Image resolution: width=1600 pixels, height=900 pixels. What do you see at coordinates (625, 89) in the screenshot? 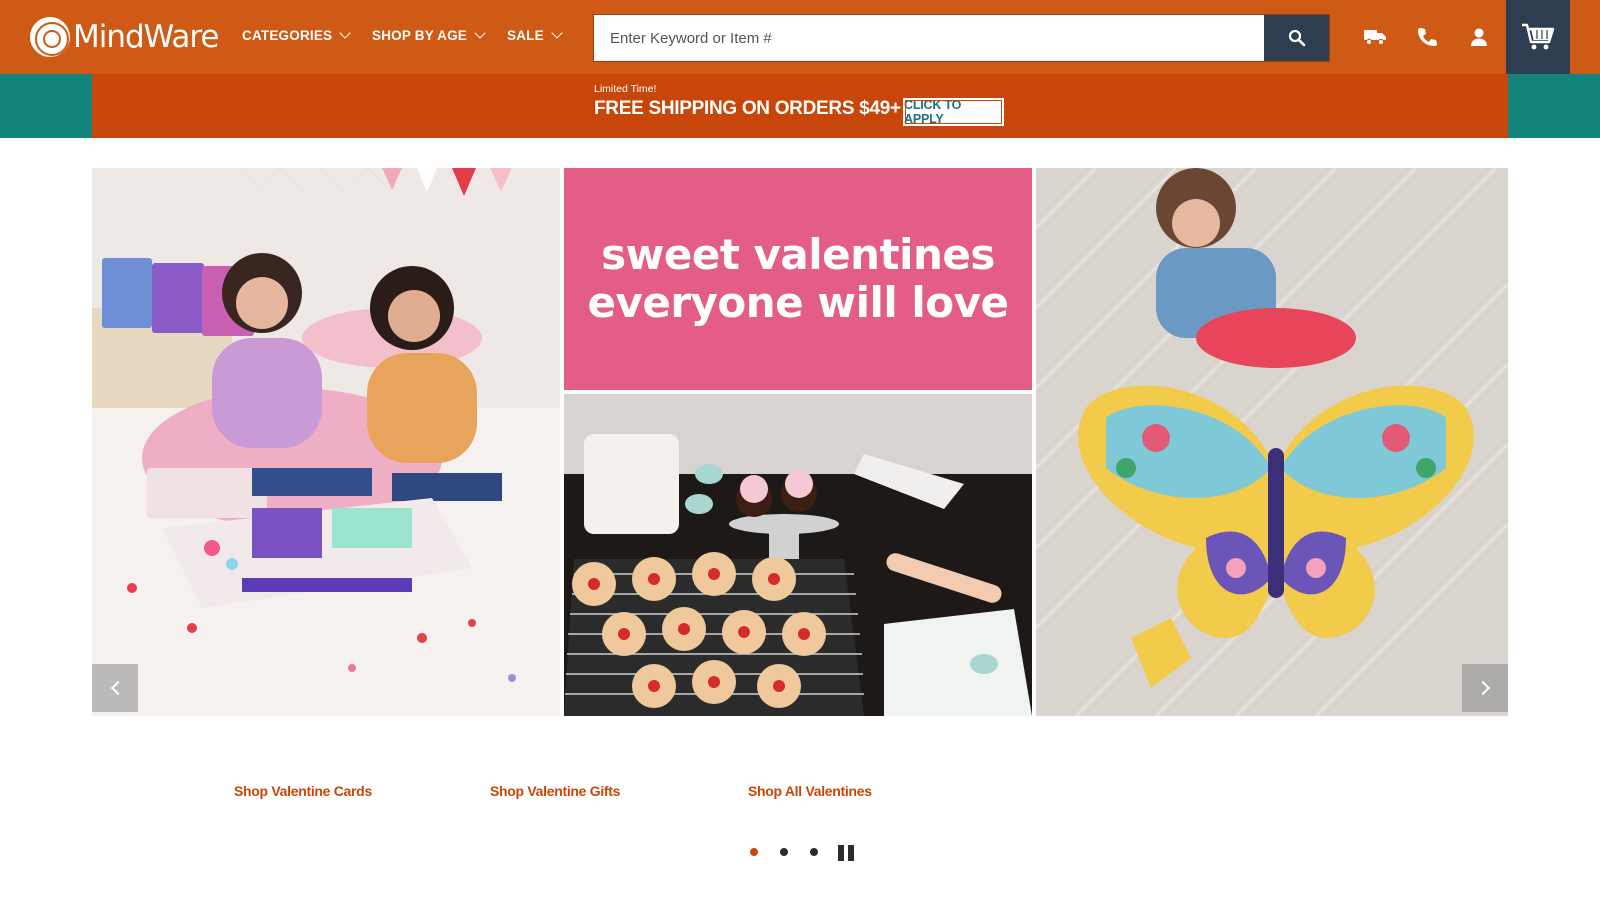
I see `promo-eyebrow: Limited Time!` at bounding box center [625, 89].